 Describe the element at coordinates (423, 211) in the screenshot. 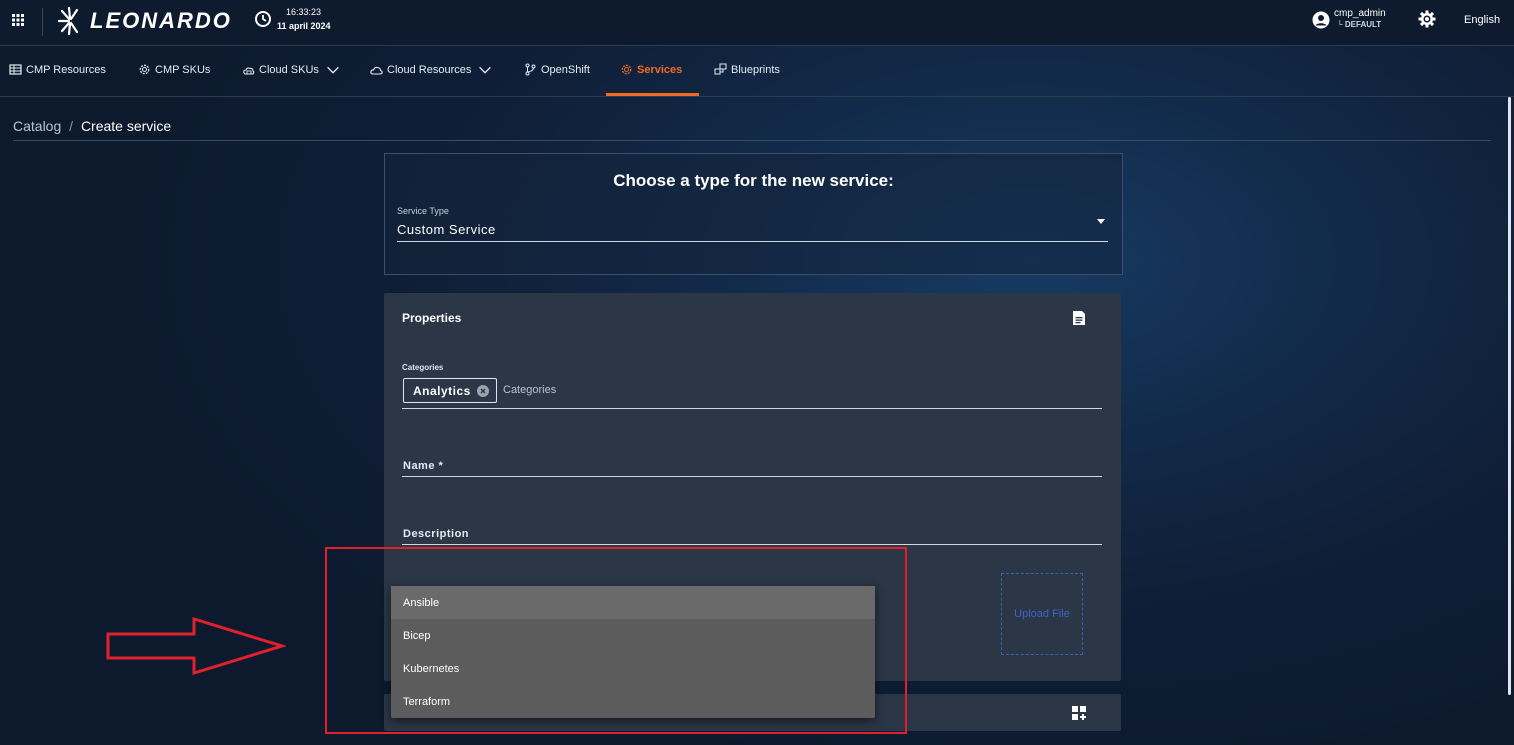

I see `service-type-label: Service Type` at that location.